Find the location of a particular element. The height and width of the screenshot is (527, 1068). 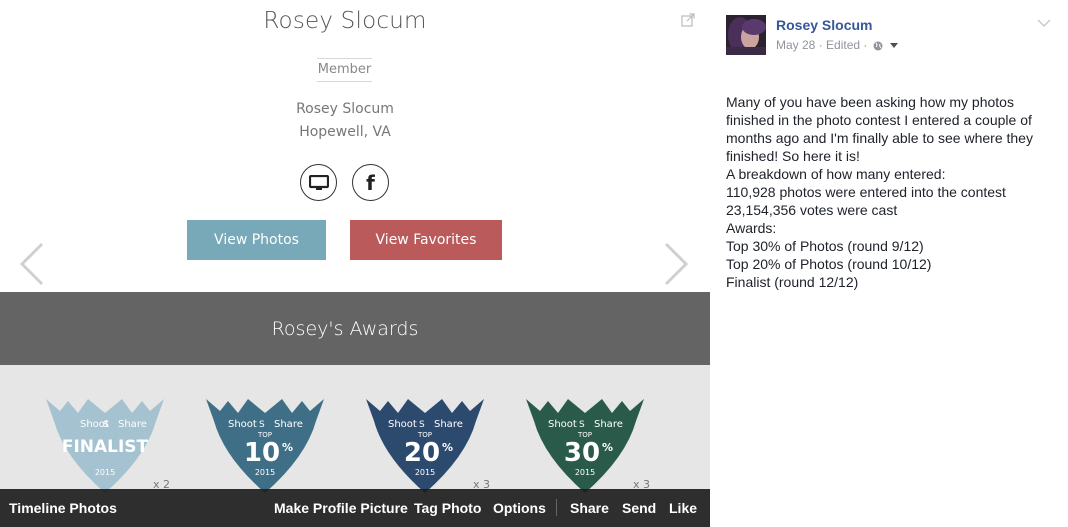

post-edited: Edited is located at coordinates (843, 45).